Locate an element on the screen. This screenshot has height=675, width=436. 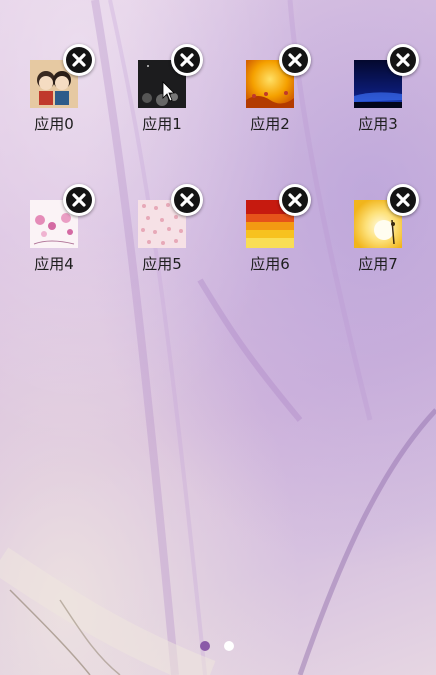
page-indicator is located at coordinates (218, 647).